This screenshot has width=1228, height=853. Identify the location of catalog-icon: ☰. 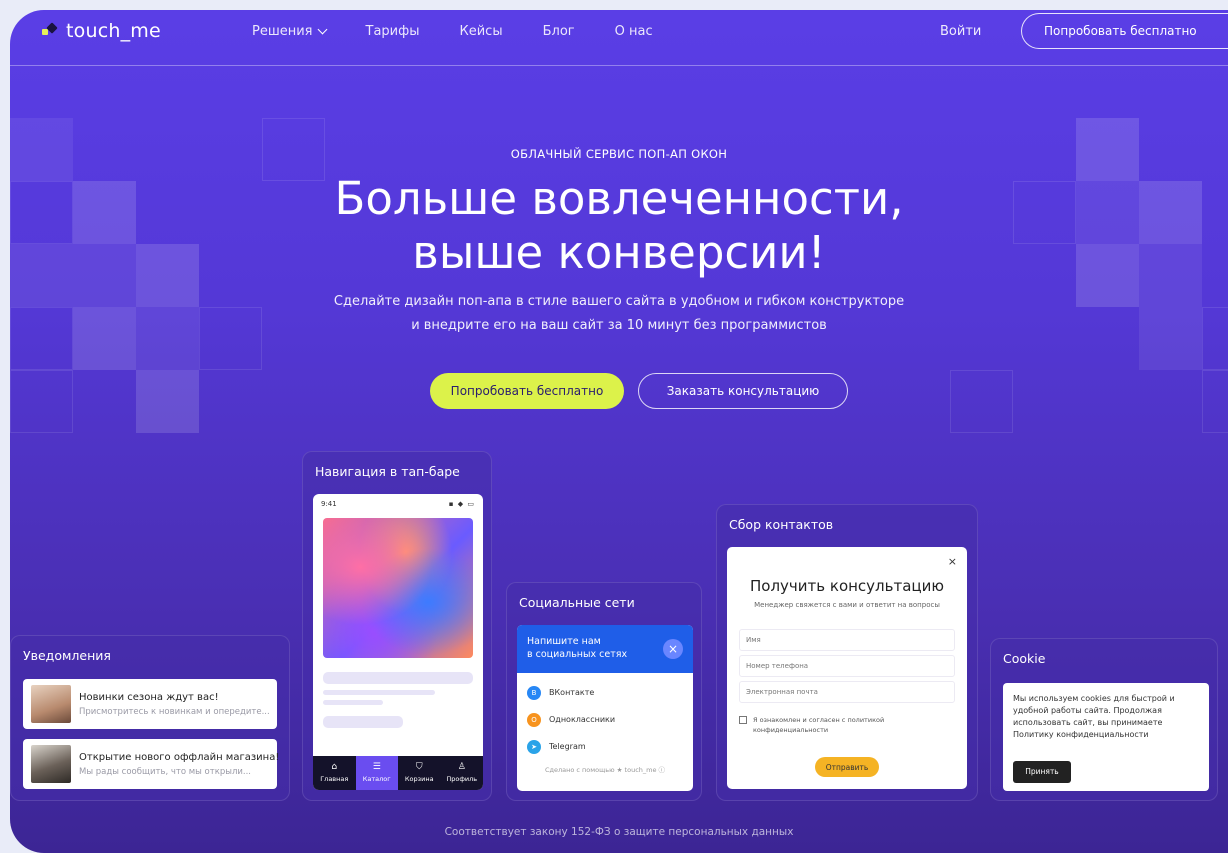
(376, 767).